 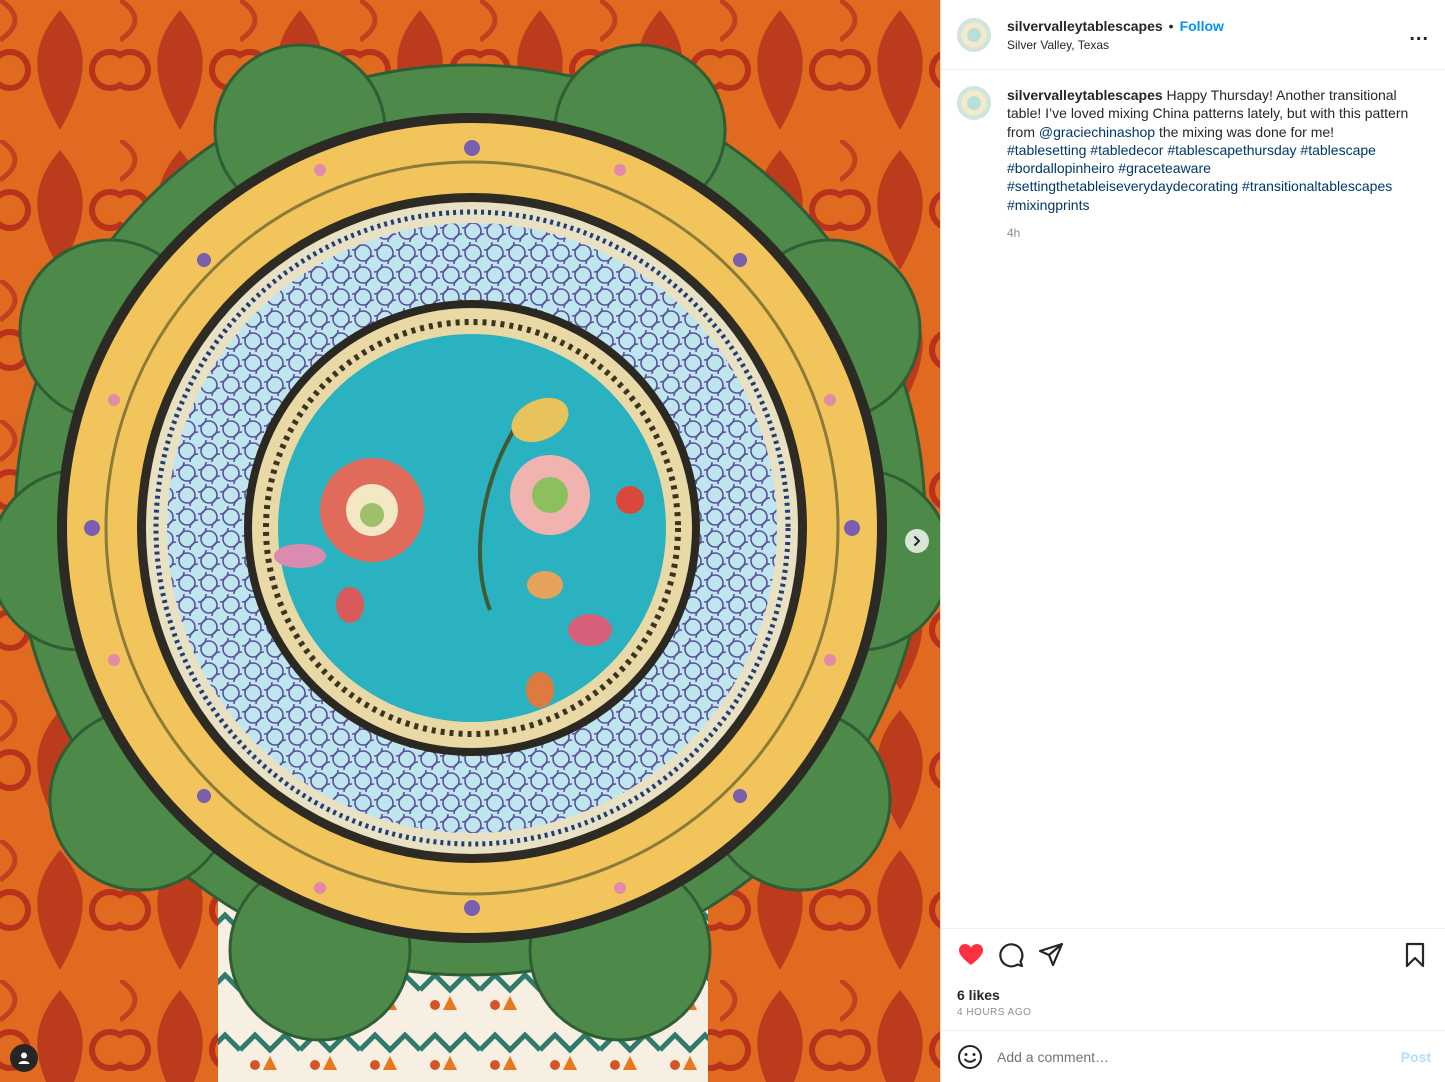 I want to click on post-timestamp: 4 HOURS AGO, so click(x=994, y=1012).